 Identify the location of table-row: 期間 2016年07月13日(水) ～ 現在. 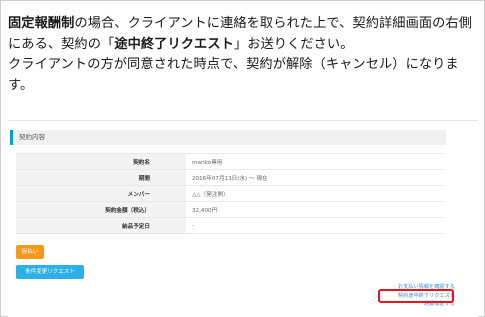
(230, 177).